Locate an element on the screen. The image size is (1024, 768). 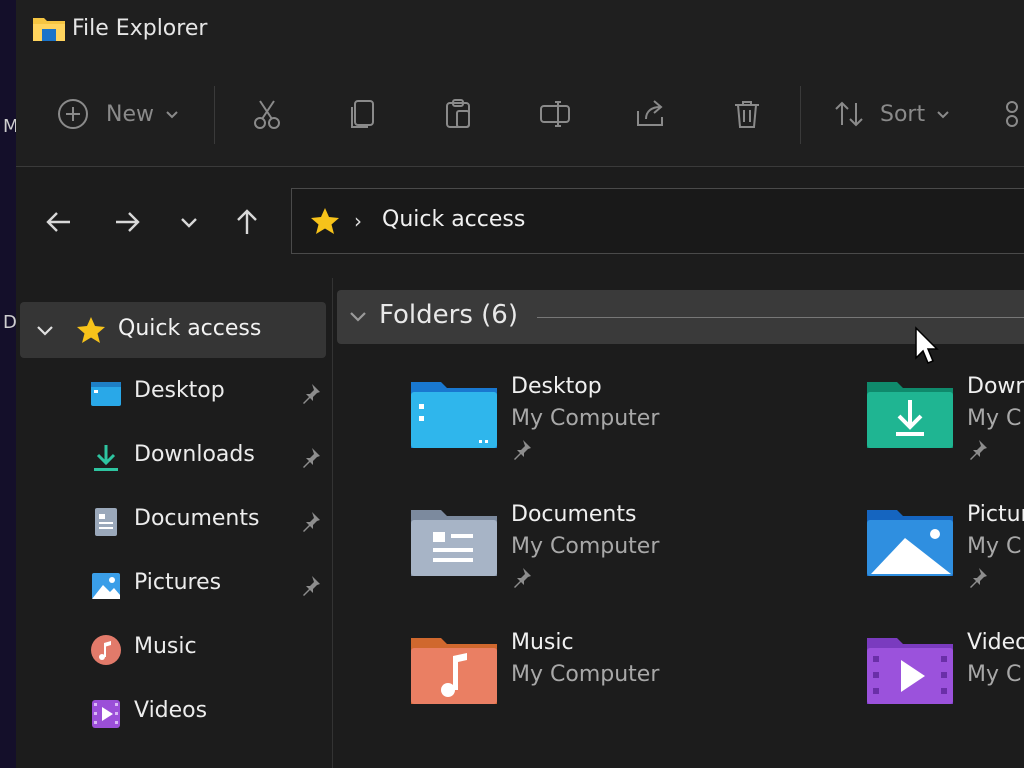
folder-tile-desktop: Desktop My Computer is located at coordinates (629, 430).